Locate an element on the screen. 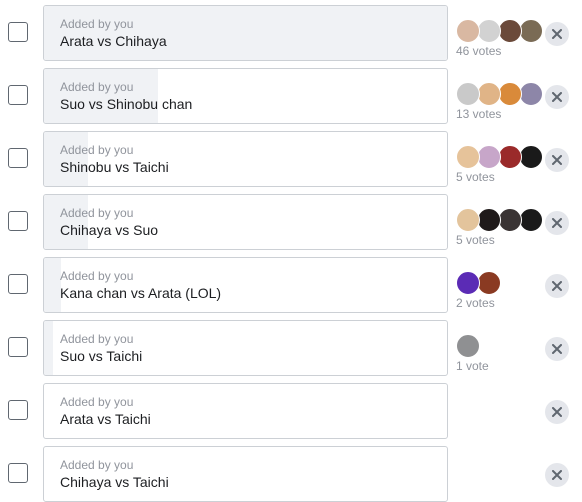 This screenshot has height=502, width=582. vote-count: 2 votes is located at coordinates (475, 303).